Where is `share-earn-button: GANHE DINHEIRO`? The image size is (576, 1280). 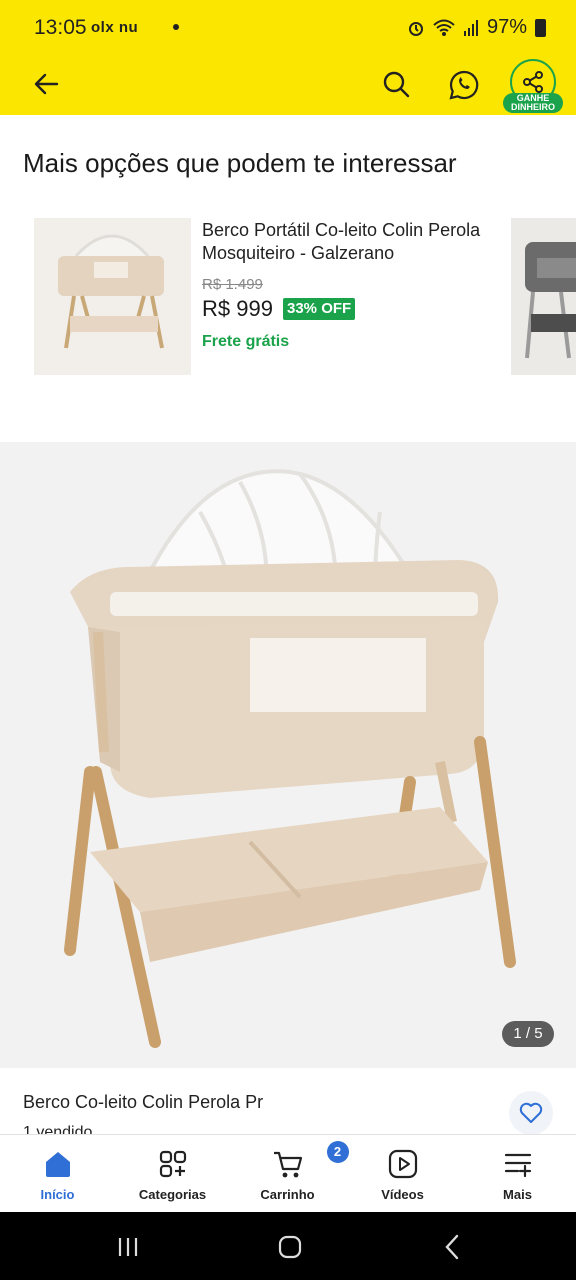
share-earn-button: GANHE DINHEIRO is located at coordinates (533, 87).